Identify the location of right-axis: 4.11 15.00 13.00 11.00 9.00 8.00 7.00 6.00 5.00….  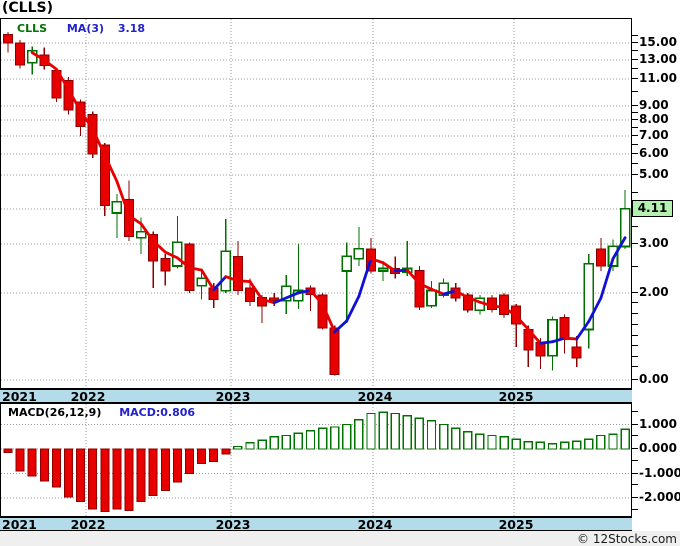
(656, 274).